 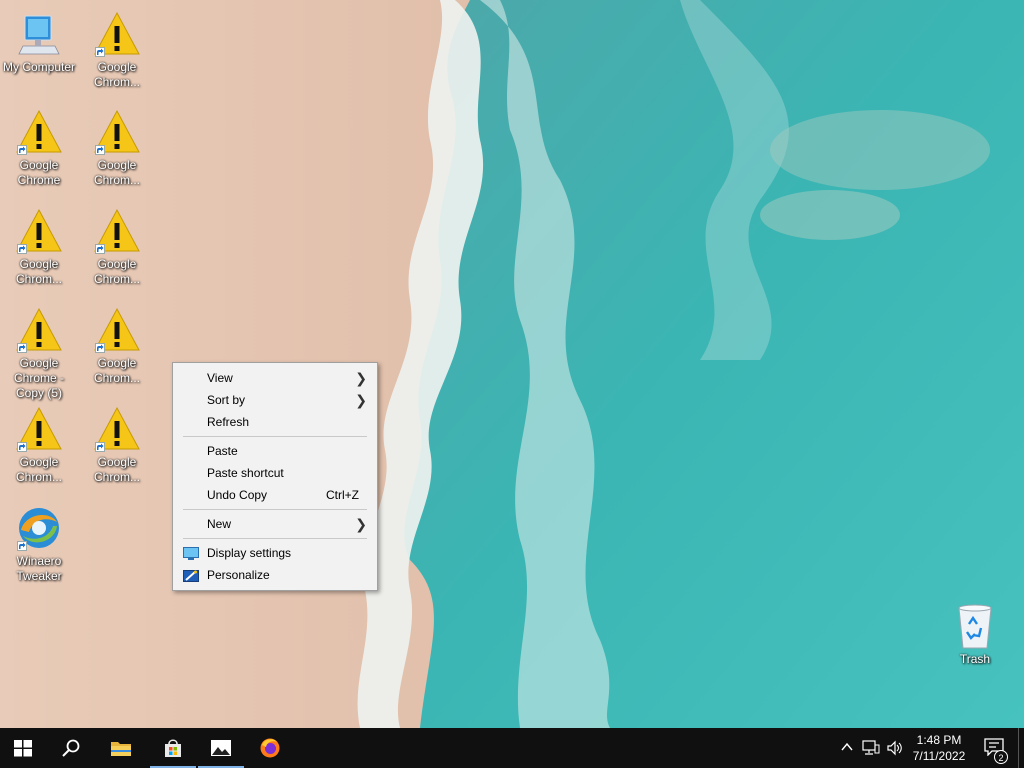 What do you see at coordinates (39, 67) in the screenshot?
I see `desktop-icon-label: My Computer` at bounding box center [39, 67].